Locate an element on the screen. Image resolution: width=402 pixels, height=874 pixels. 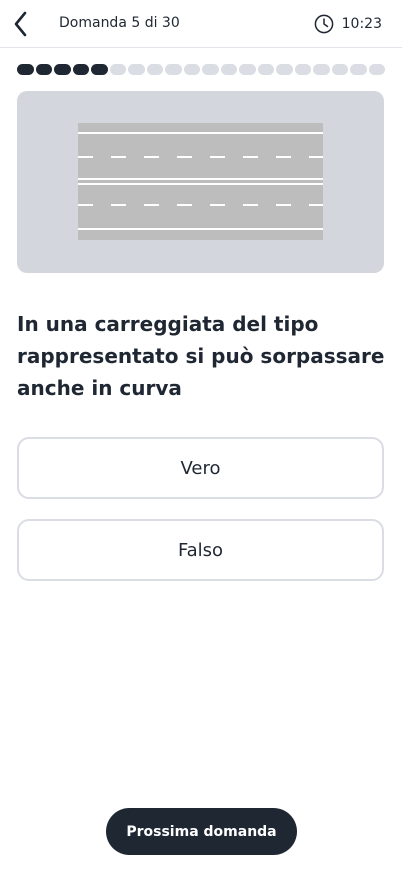
timer-value: 10:23 is located at coordinates (361, 24).